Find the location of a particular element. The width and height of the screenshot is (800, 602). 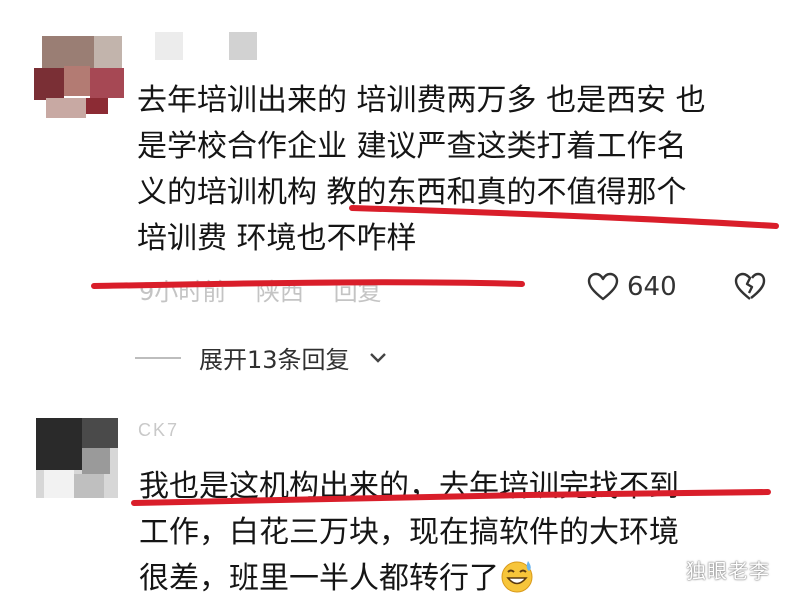

watermark: 独眼老李 is located at coordinates (728, 571).